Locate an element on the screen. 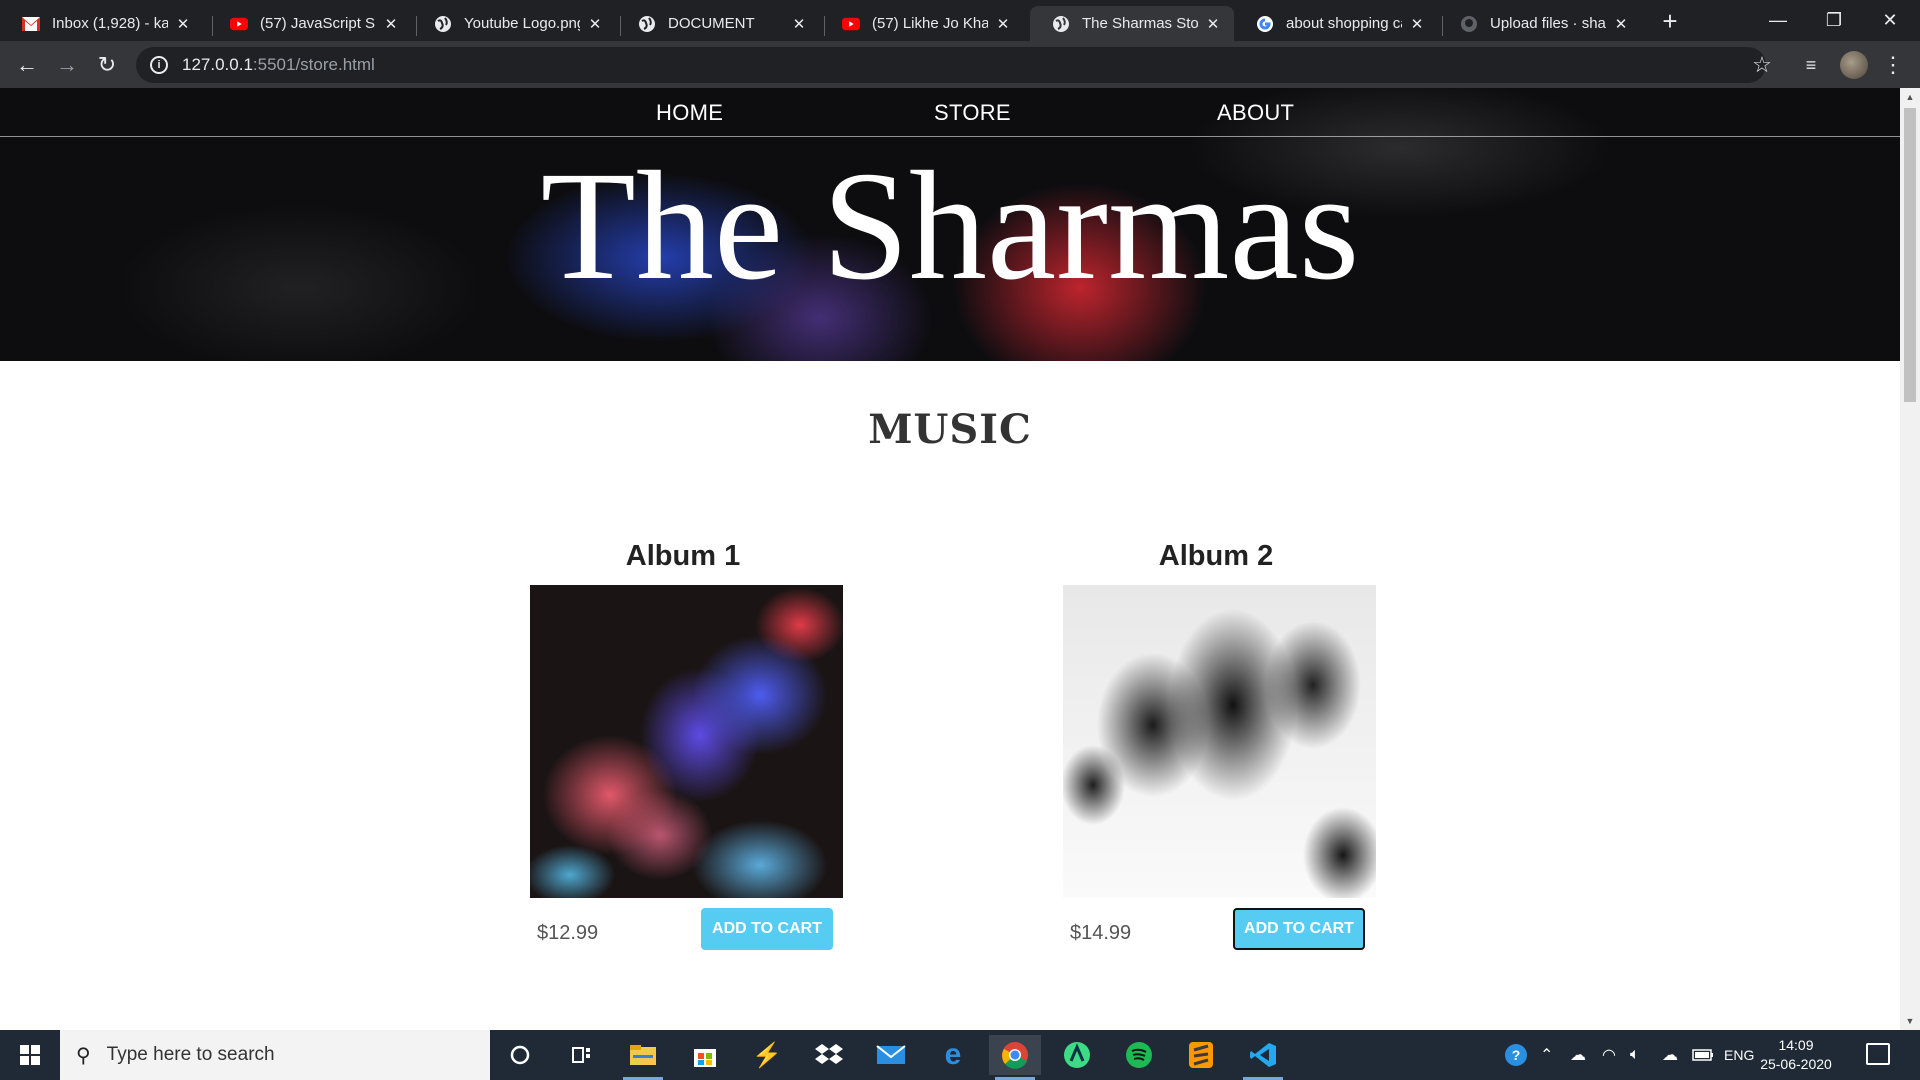 The width and height of the screenshot is (1920, 1080). tab-title: The Sharmas Store is located at coordinates (1140, 23).